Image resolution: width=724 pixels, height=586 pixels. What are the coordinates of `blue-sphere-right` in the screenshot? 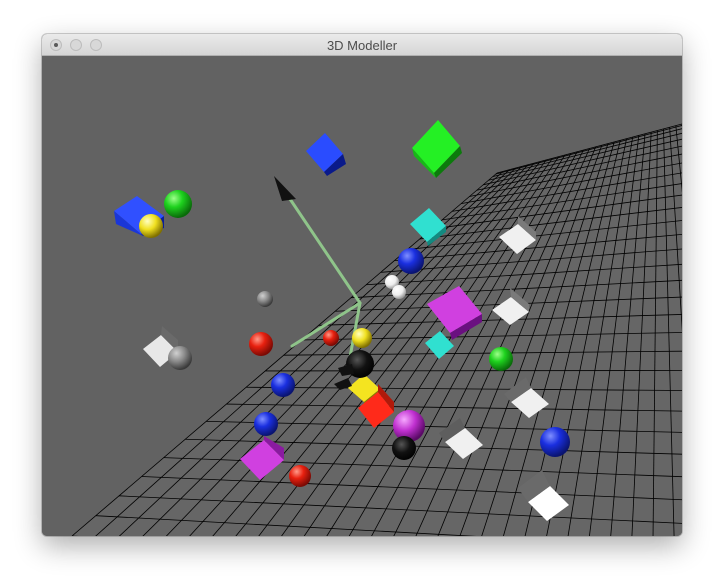 It's located at (555, 442).